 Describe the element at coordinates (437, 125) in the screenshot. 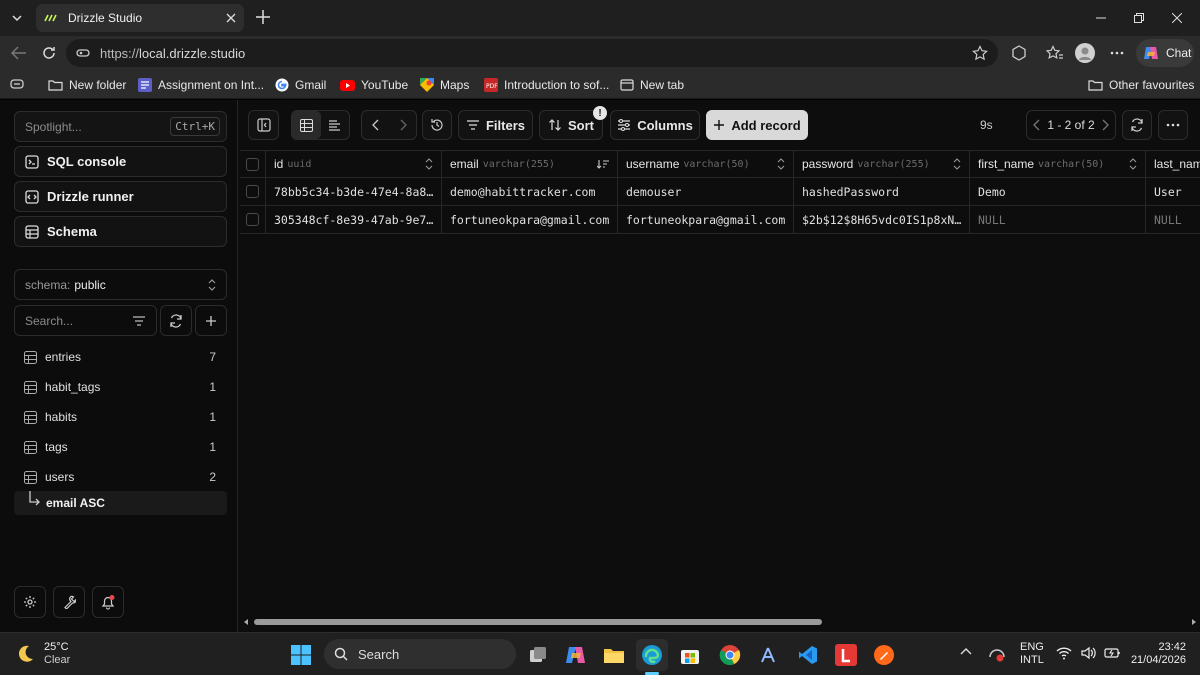

I see `history-button` at that location.